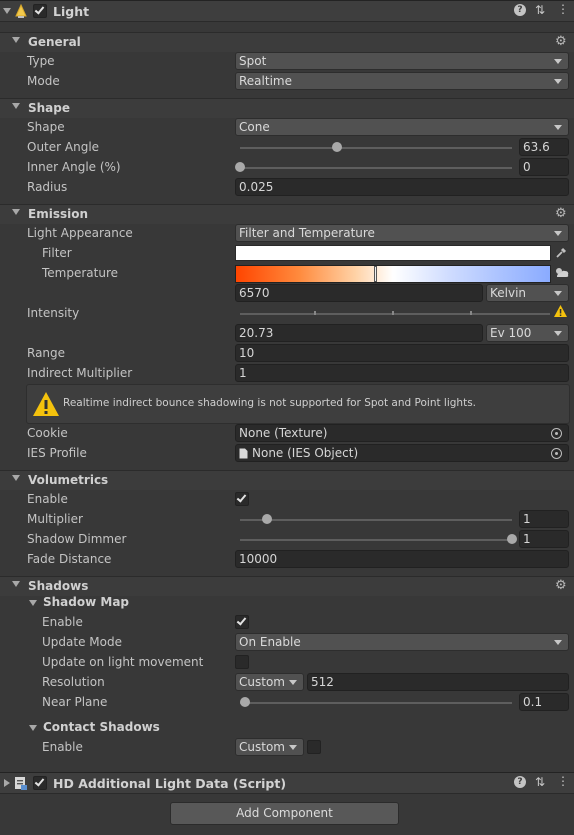 This screenshot has height=835, width=574. What do you see at coordinates (402, 353) in the screenshot?
I see `range-field: 10` at bounding box center [402, 353].